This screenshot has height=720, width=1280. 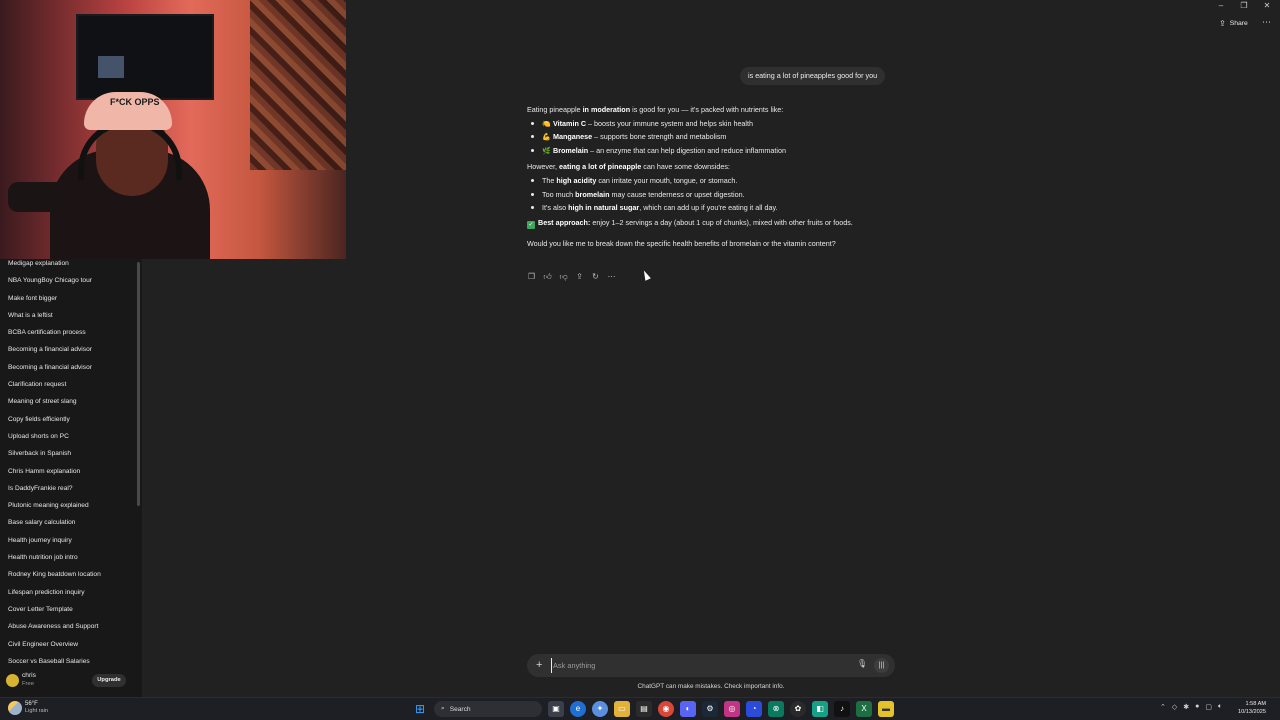 What do you see at coordinates (563, 276) in the screenshot?
I see `thumbs-down-icon: 👎︎` at bounding box center [563, 276].